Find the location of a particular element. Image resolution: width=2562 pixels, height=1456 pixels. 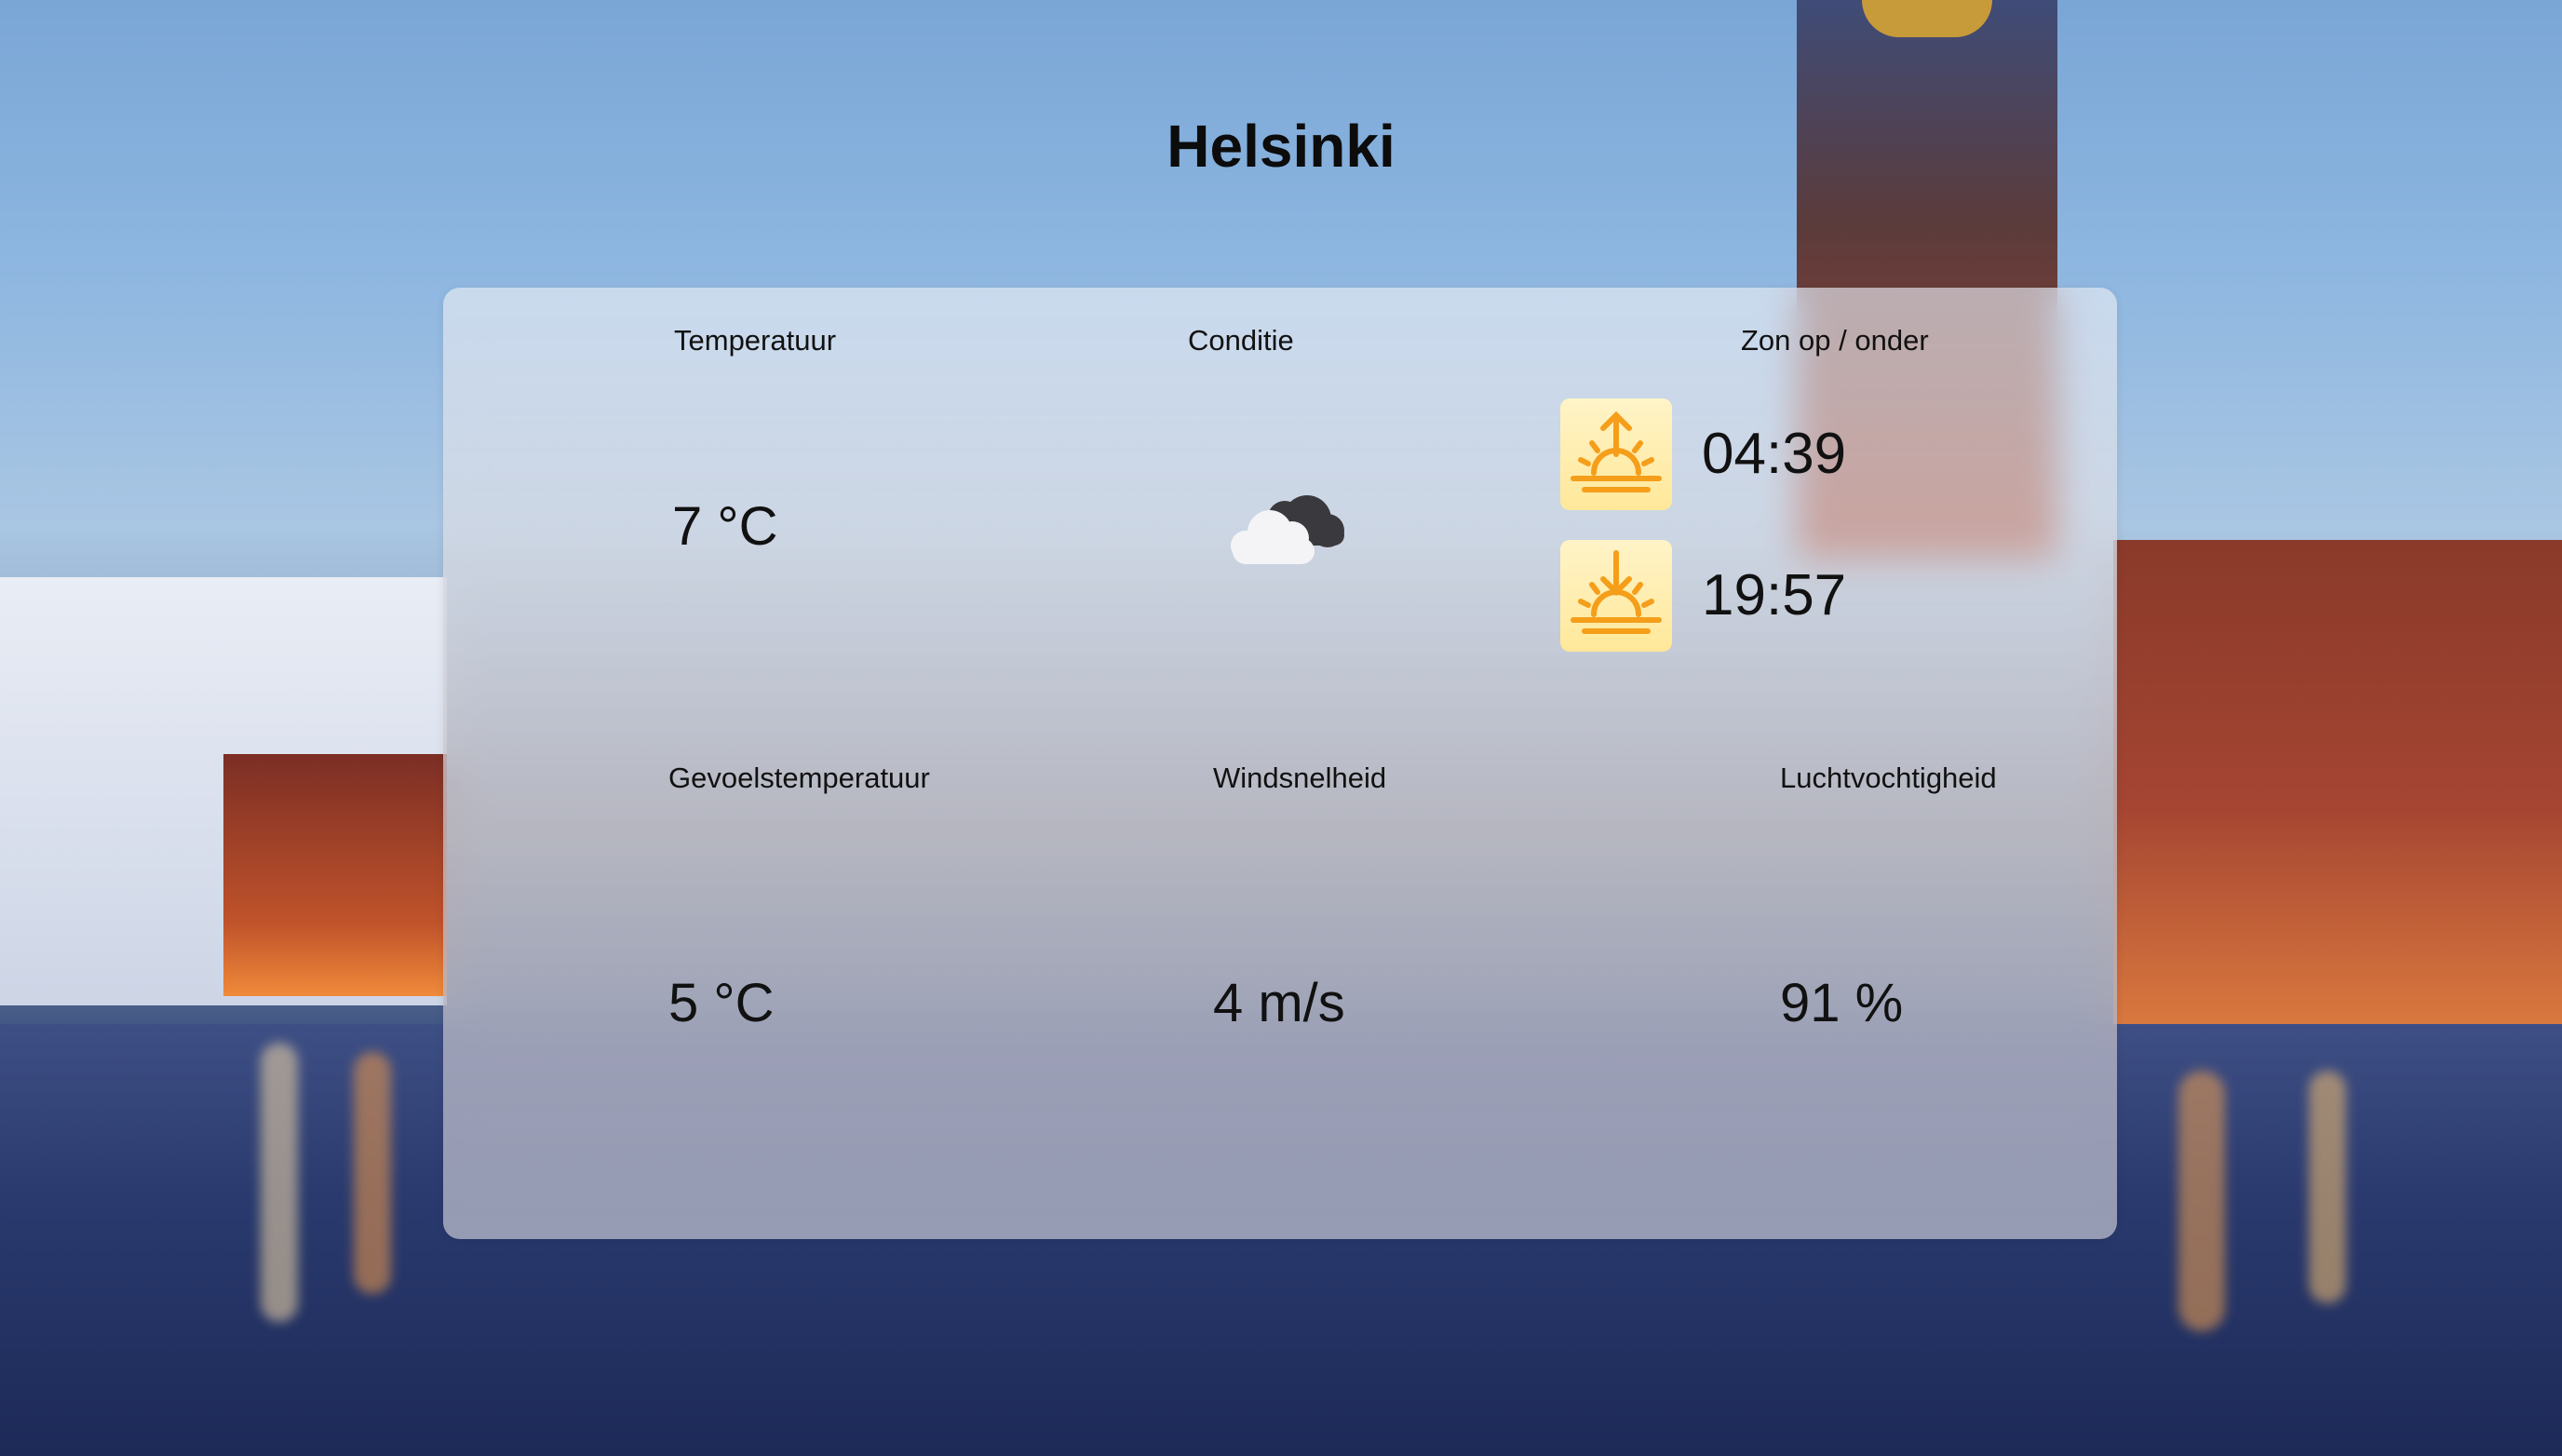

sun-label: Zon op / onder is located at coordinates (1835, 340).